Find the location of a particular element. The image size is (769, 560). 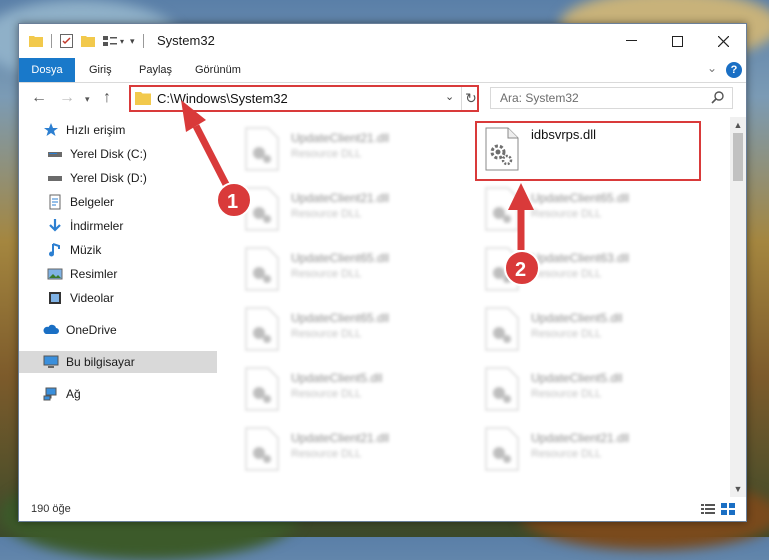

drive-icon is located at coordinates (55, 178).